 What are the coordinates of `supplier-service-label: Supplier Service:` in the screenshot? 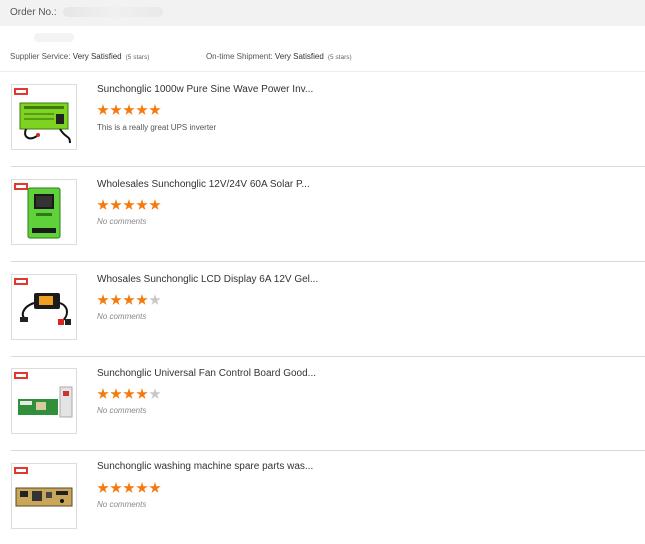 It's located at (40, 56).